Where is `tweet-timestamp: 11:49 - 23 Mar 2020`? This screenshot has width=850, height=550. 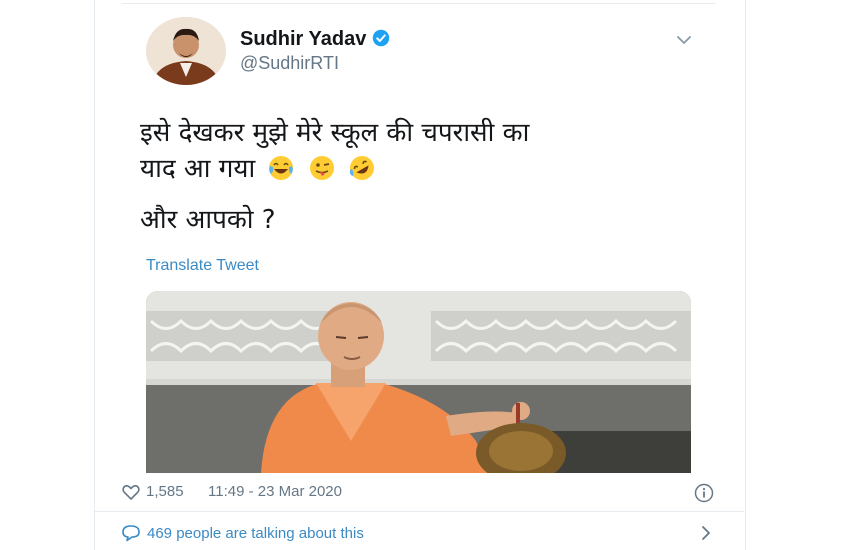
tweet-timestamp: 11:49 - 23 Mar 2020 is located at coordinates (275, 491).